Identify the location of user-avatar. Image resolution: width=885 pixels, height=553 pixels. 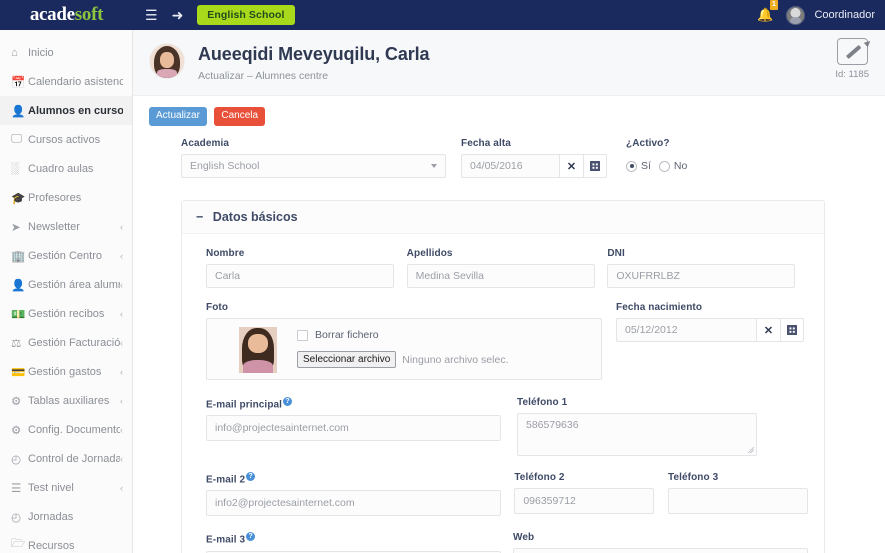
(796, 15).